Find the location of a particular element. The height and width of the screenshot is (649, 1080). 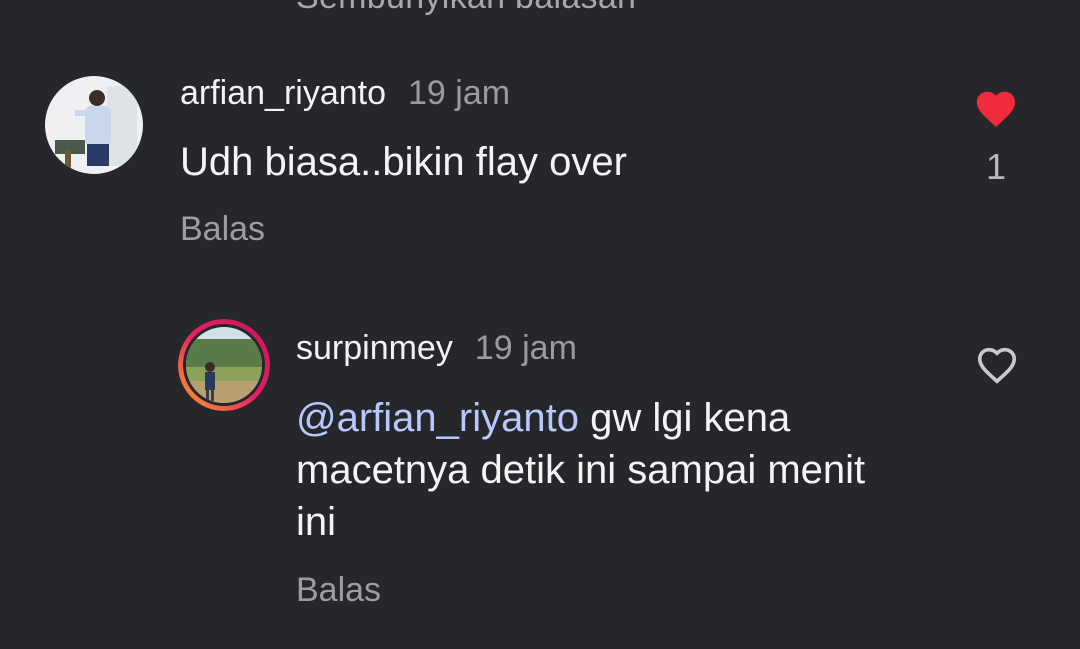

username: arfian_riyanto is located at coordinates (283, 93).